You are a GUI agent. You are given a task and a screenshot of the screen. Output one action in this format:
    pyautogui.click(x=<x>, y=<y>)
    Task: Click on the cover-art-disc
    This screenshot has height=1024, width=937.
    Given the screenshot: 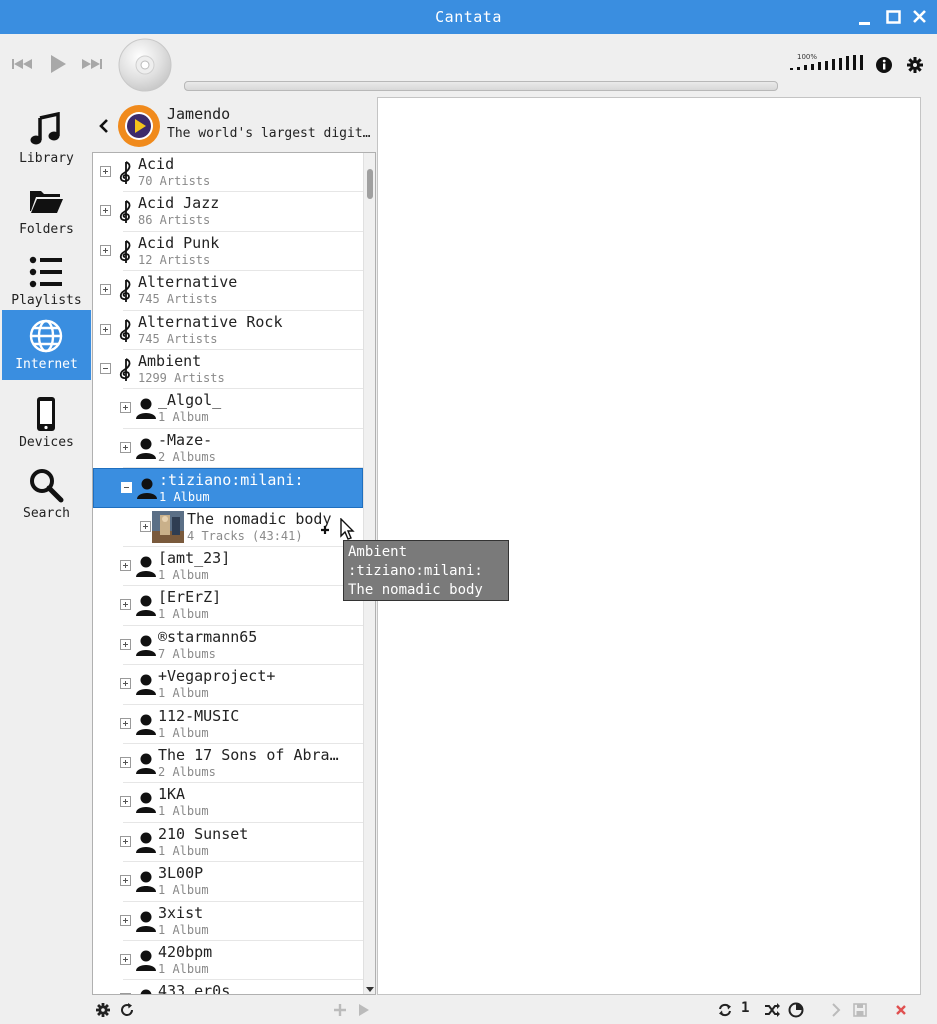 What is the action you would take?
    pyautogui.click(x=145, y=65)
    